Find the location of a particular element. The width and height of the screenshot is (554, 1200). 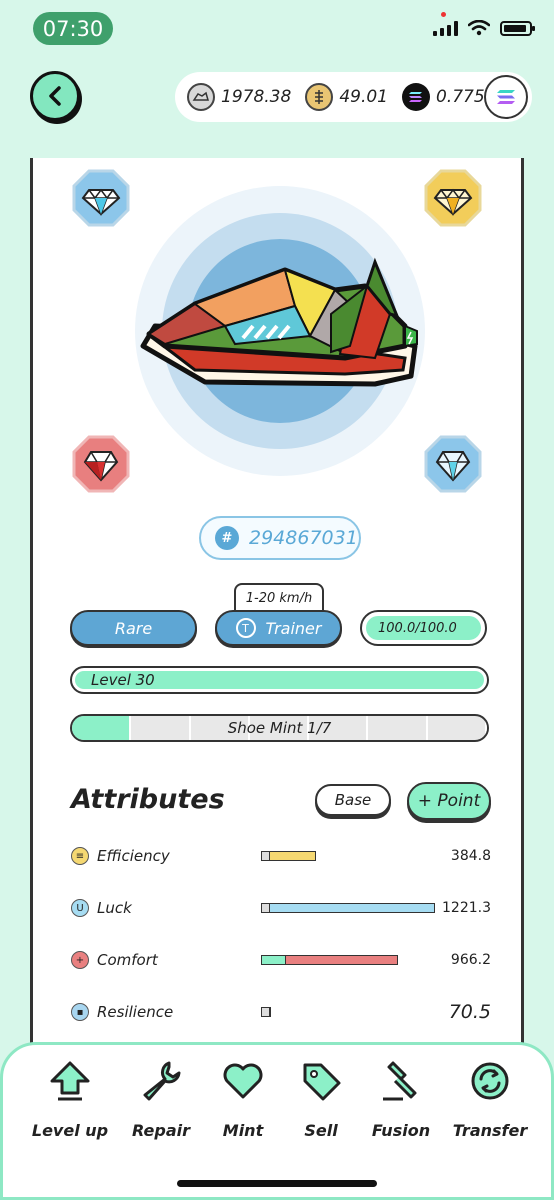

status-time: 07:30 is located at coordinates (73, 28).